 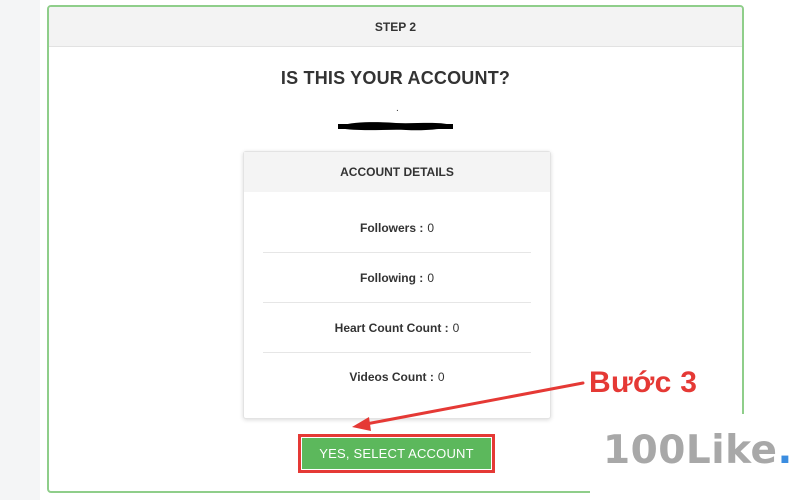 What do you see at coordinates (20, 250) in the screenshot?
I see `left-background` at bounding box center [20, 250].